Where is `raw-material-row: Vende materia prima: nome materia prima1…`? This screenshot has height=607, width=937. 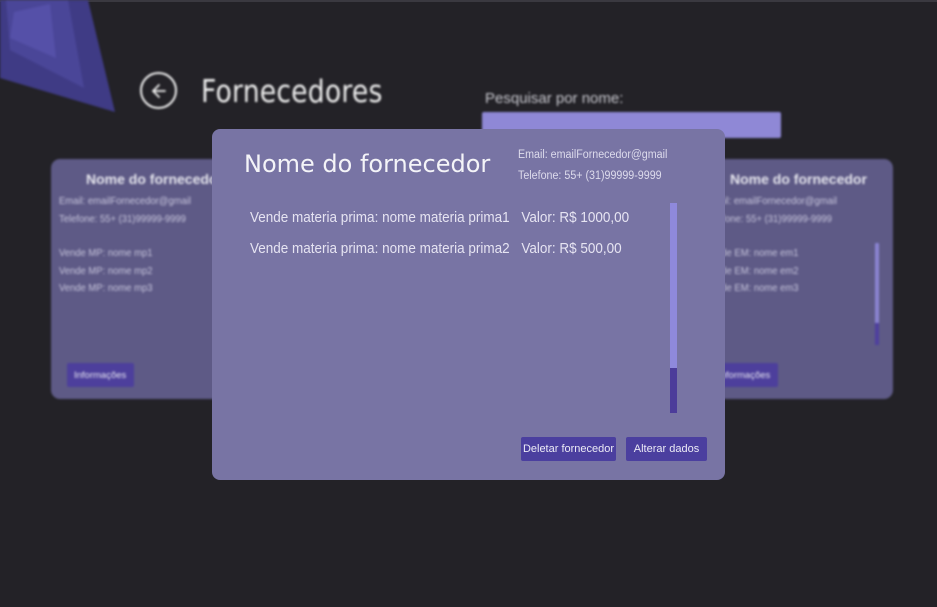
raw-material-row: Vende materia prima: nome materia prima1… is located at coordinates (439, 219).